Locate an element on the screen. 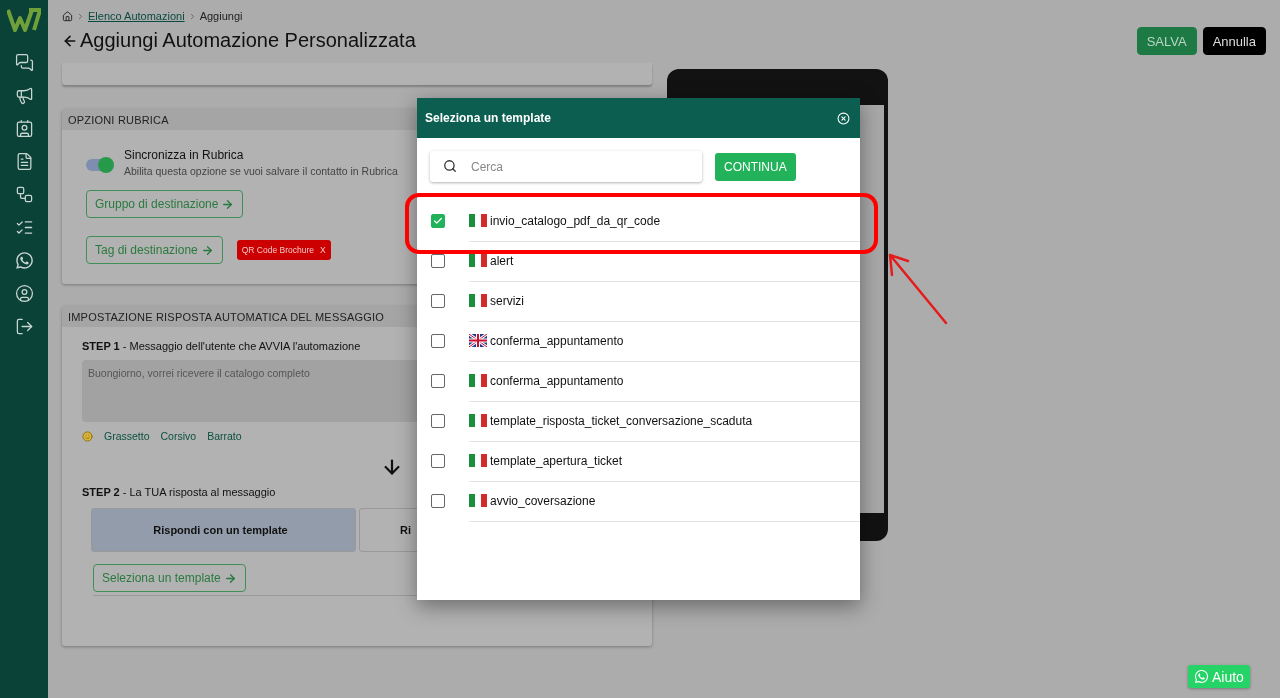 The width and height of the screenshot is (1280, 698). tag-button: Tag di destinazione is located at coordinates (154, 250).